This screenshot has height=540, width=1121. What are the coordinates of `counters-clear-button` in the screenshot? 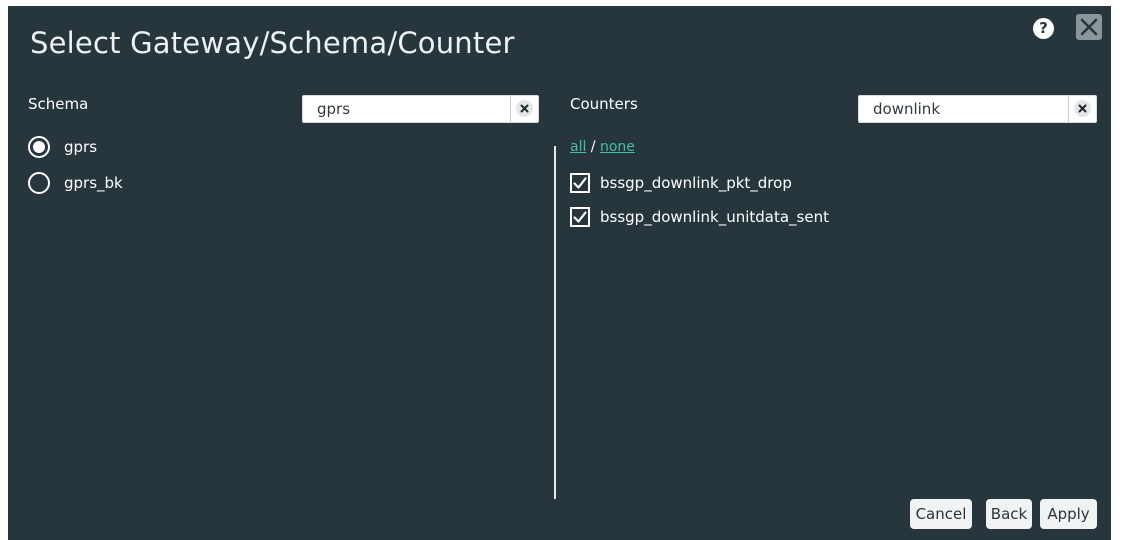 It's located at (1082, 109).